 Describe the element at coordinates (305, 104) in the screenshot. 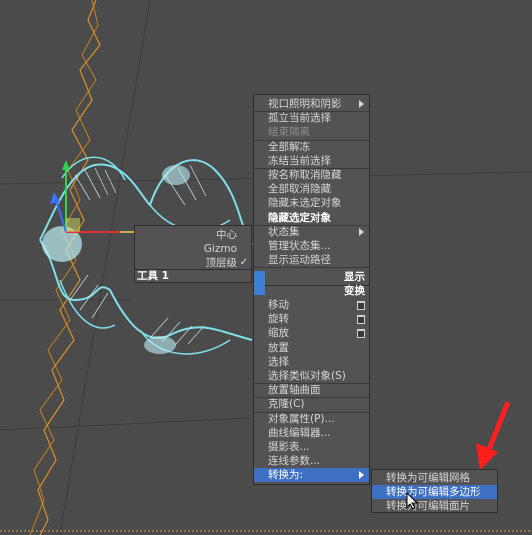

I see `quad-main-top-item-label: 视口照明和阴影` at that location.